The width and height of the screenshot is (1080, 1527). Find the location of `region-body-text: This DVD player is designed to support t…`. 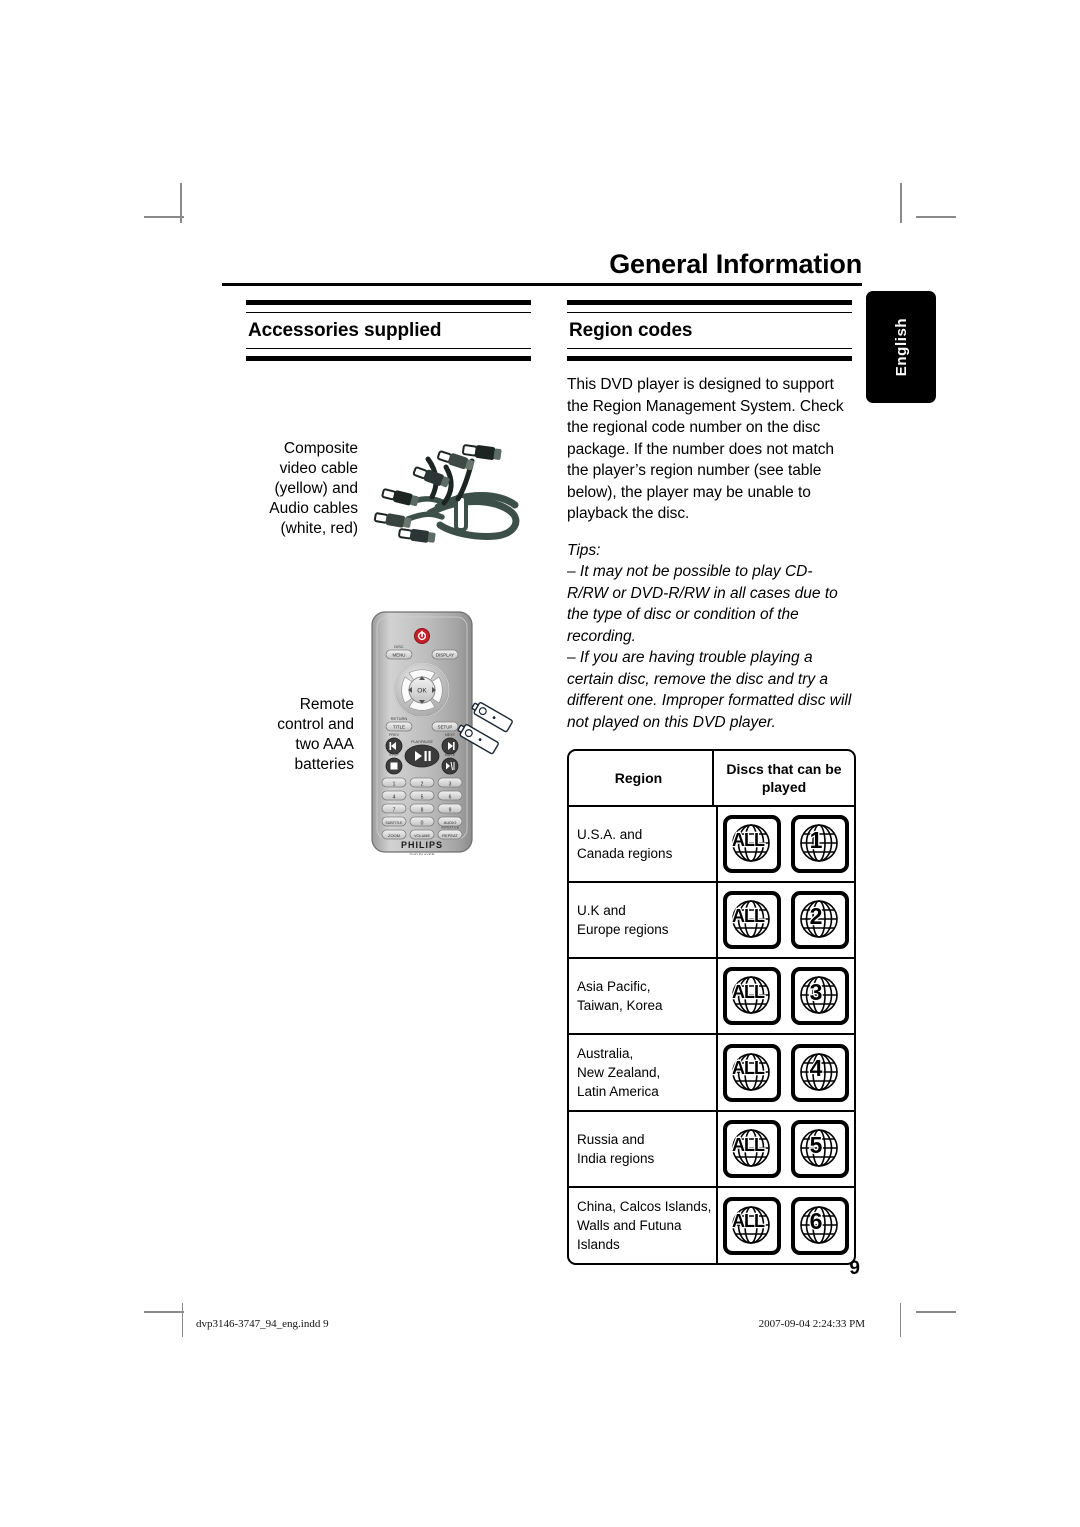

region-body-text: This DVD player is designed to support t… is located at coordinates (705, 449).